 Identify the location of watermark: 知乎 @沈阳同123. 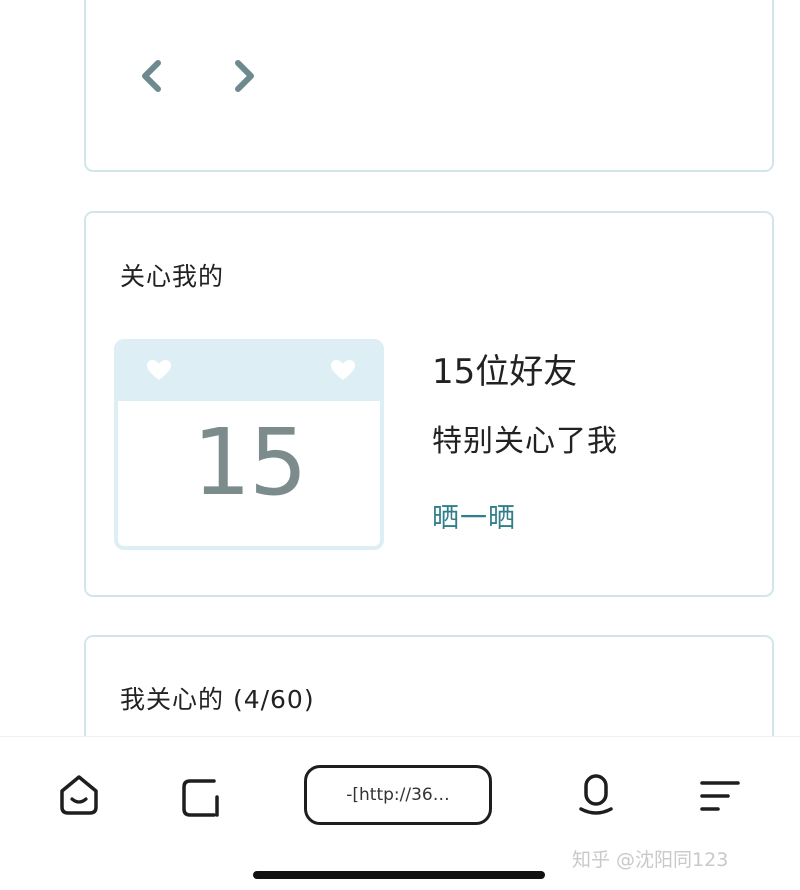
(650, 860).